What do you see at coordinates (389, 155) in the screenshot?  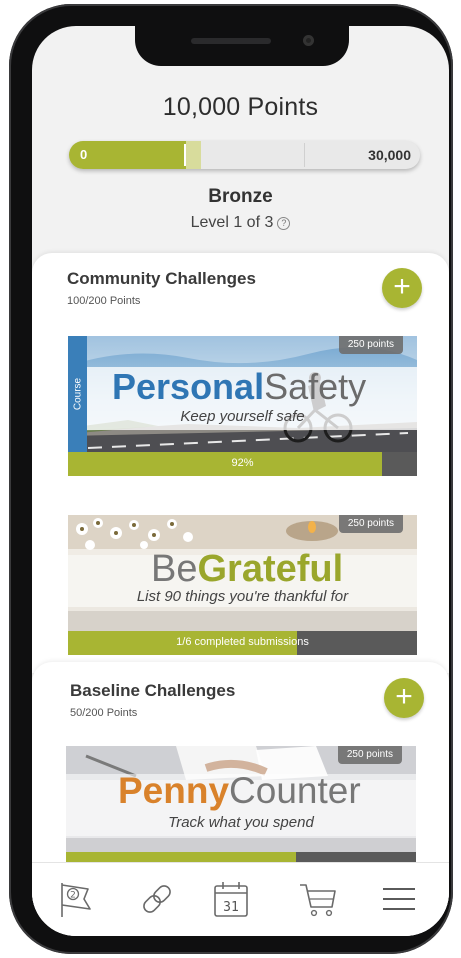 I see `points-max-label: 30,000` at bounding box center [389, 155].